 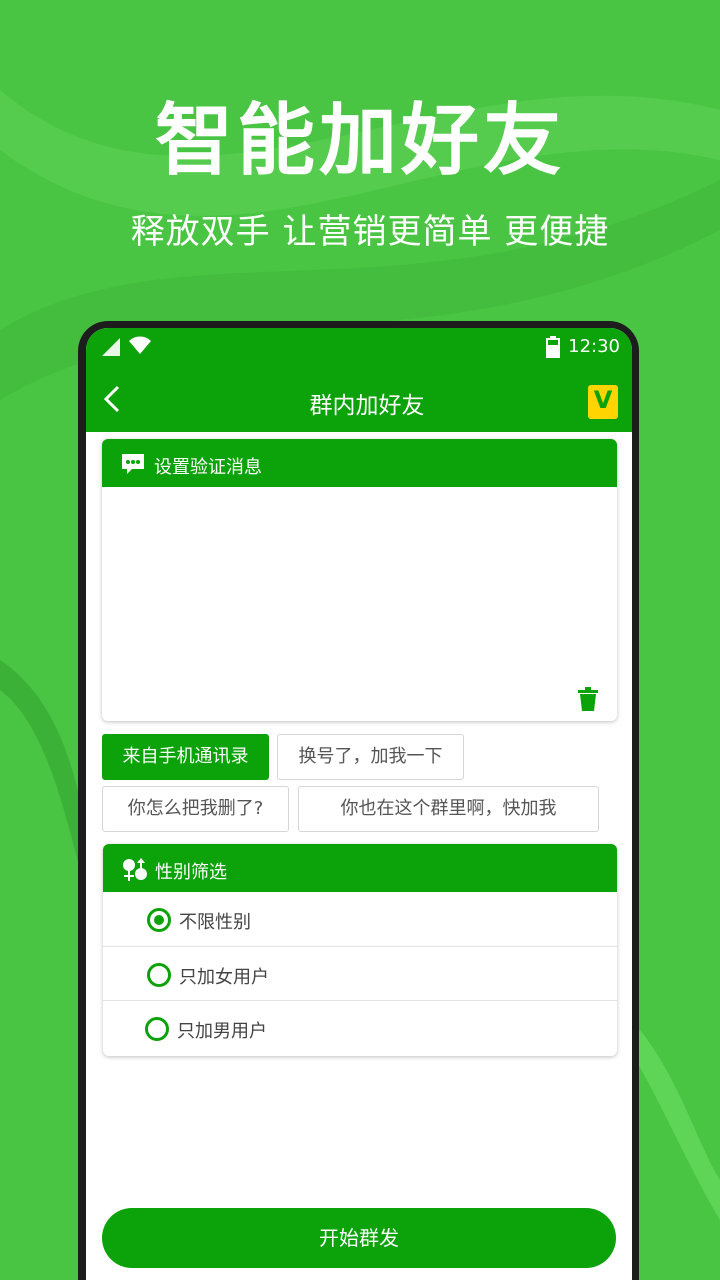 I want to click on gender-filter-icon, so click(x=135, y=869).